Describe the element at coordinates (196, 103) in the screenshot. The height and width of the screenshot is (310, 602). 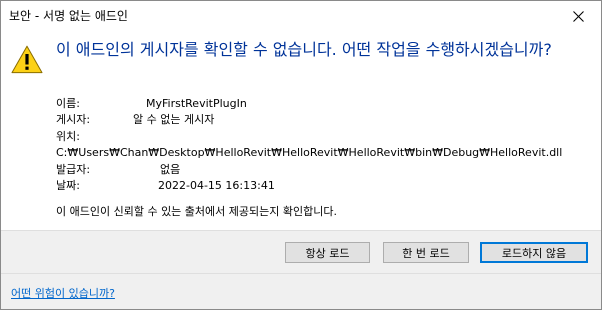
I see `name-value: MyFirstRevitPlugIn` at that location.